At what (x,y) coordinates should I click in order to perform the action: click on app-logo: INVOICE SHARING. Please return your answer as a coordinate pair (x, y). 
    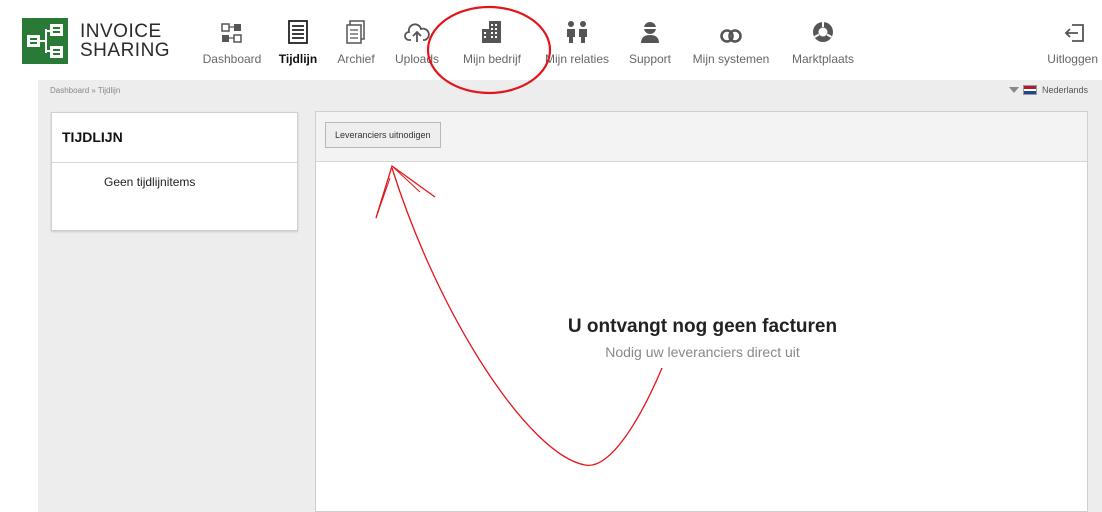
    Looking at the image, I should click on (96, 41).